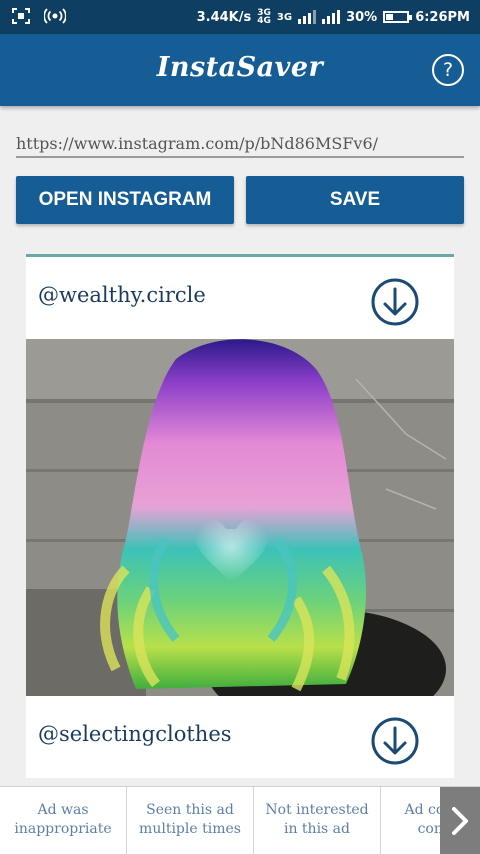 This screenshot has height=854, width=480. What do you see at coordinates (240, 737) in the screenshot?
I see `post-header: @selectingclothes` at bounding box center [240, 737].